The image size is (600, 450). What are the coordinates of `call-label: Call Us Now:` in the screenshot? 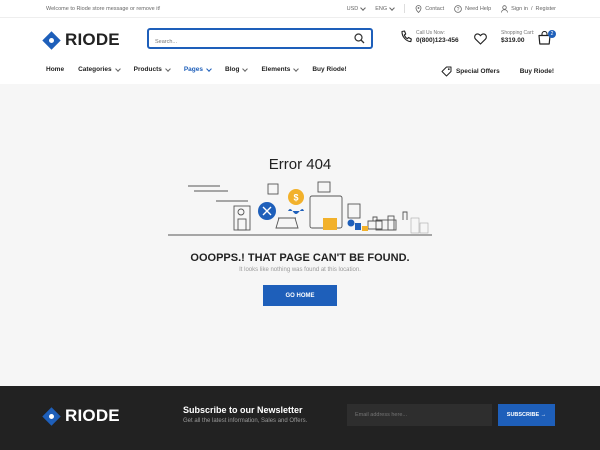 It's located at (430, 33).